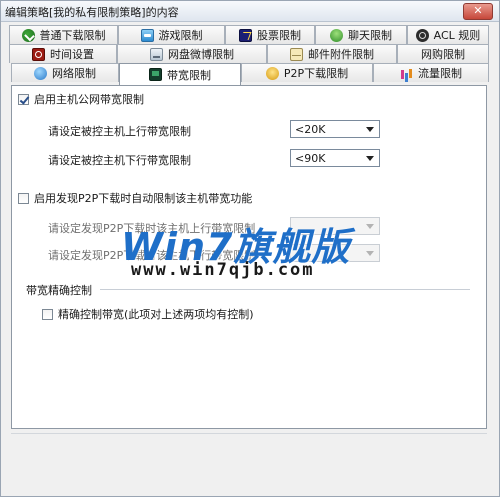 Image resolution: width=500 pixels, height=497 pixels. What do you see at coordinates (147, 35) in the screenshot?
I see `game-icon` at bounding box center [147, 35].